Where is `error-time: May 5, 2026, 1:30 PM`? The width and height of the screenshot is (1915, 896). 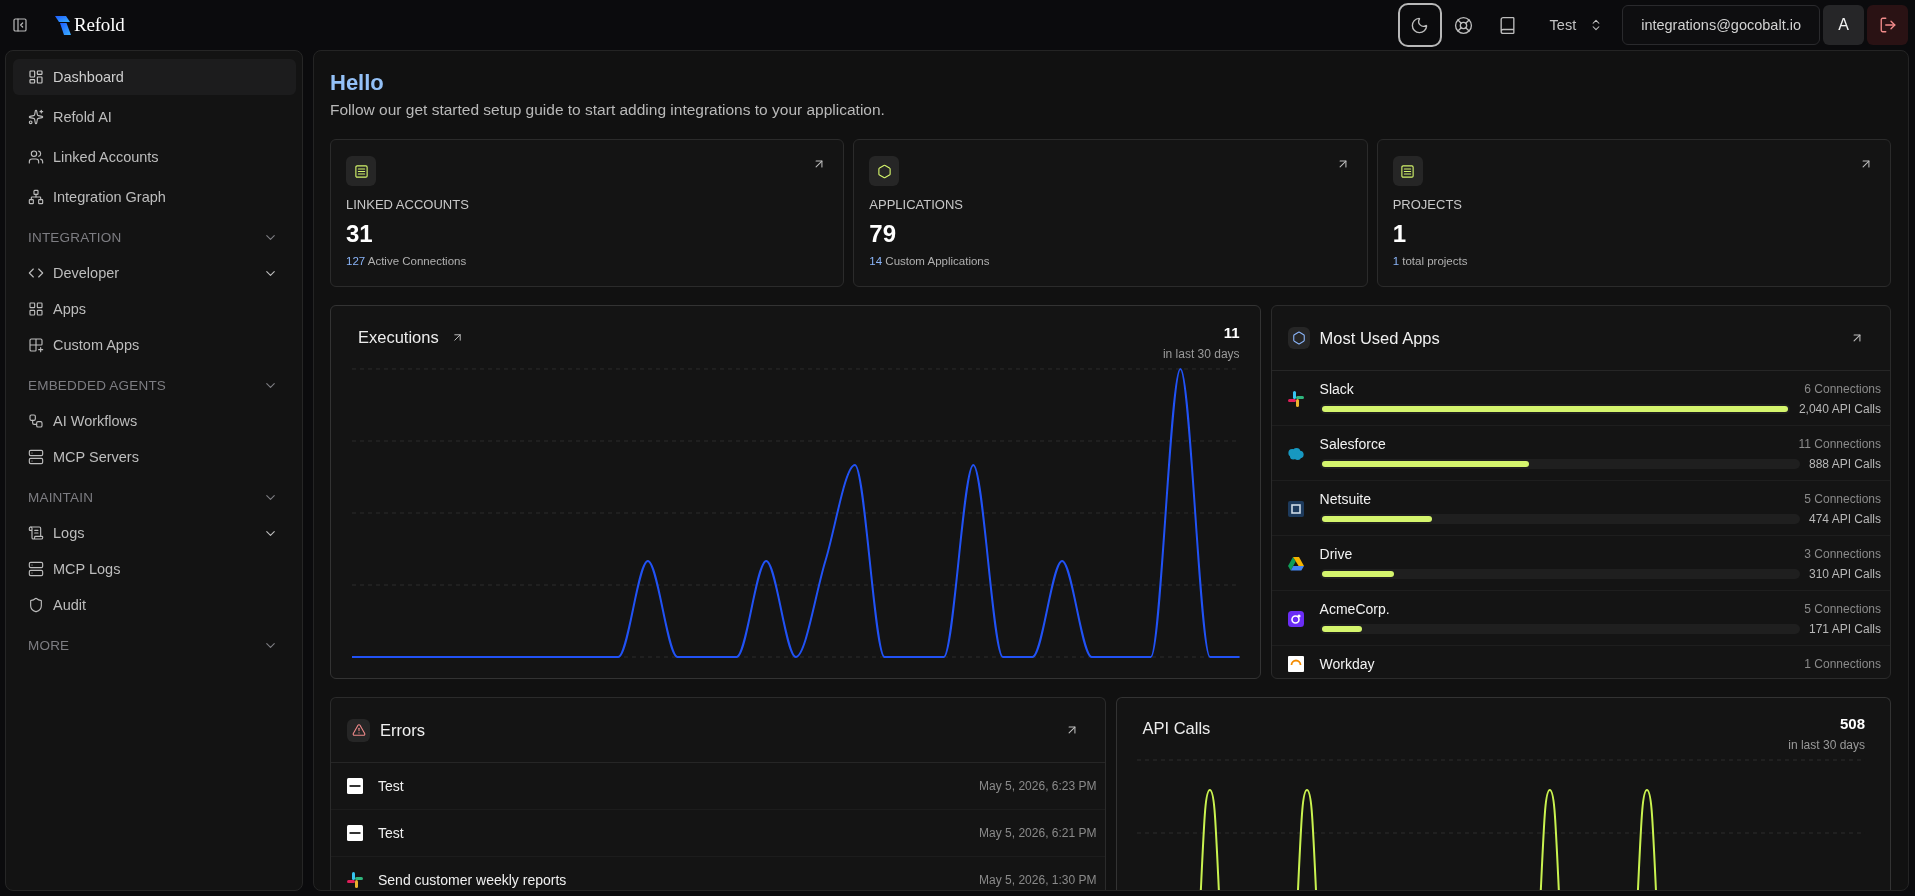 error-time: May 5, 2026, 1:30 PM is located at coordinates (1038, 880).